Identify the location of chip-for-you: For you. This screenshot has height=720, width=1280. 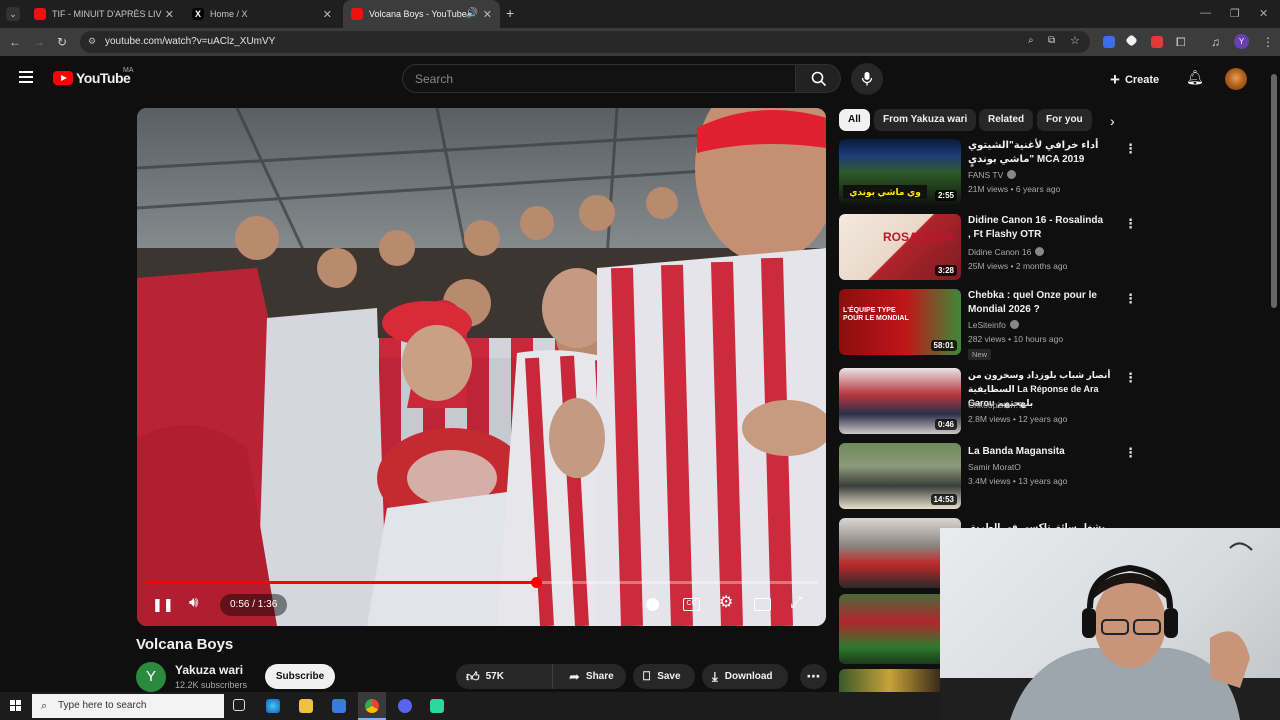
(1064, 120).